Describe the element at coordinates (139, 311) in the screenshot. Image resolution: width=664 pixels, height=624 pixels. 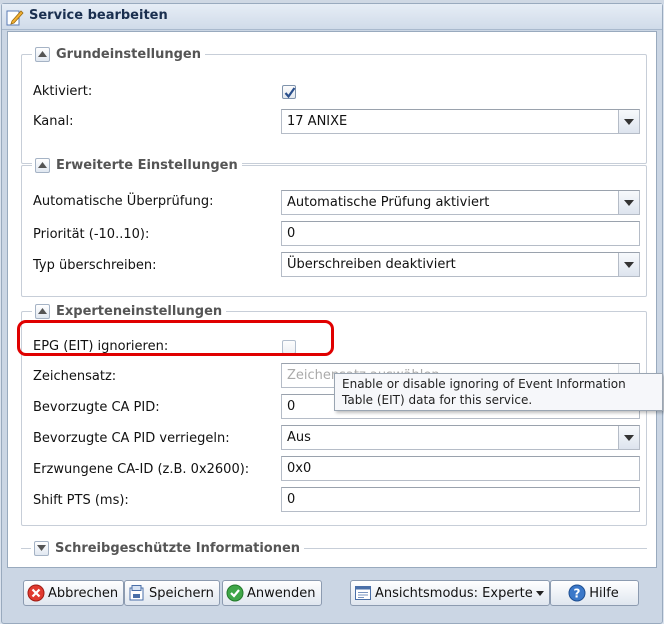
I see `expert-settings-title: Experteneinstellungen` at that location.